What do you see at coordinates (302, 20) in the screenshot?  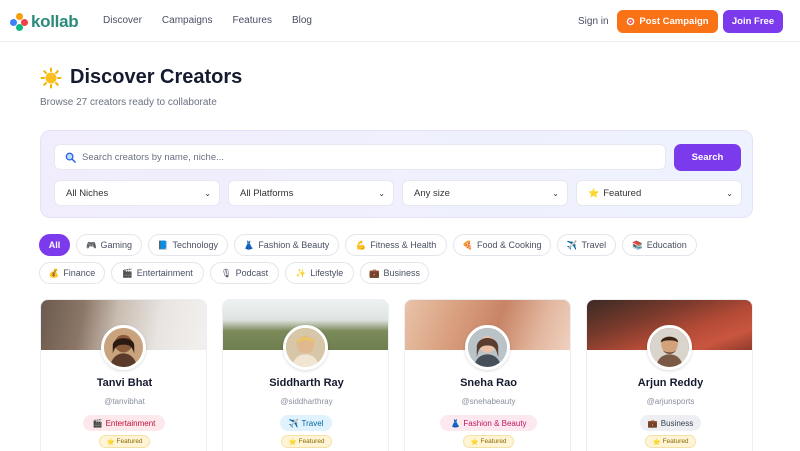 I see `nav-link-blog: Blog` at bounding box center [302, 20].